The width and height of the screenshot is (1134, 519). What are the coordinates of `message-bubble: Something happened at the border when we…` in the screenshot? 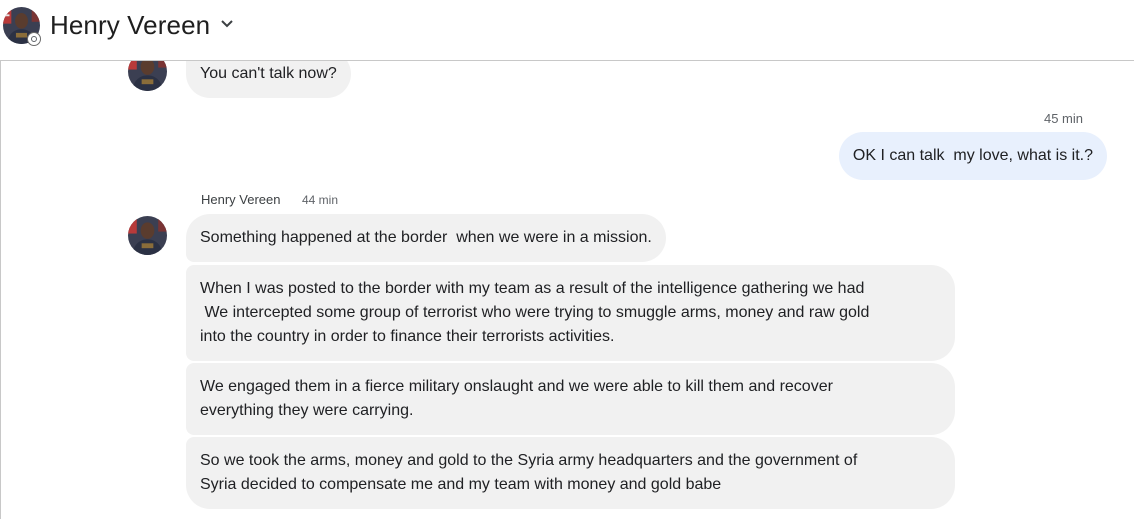 It's located at (426, 238).